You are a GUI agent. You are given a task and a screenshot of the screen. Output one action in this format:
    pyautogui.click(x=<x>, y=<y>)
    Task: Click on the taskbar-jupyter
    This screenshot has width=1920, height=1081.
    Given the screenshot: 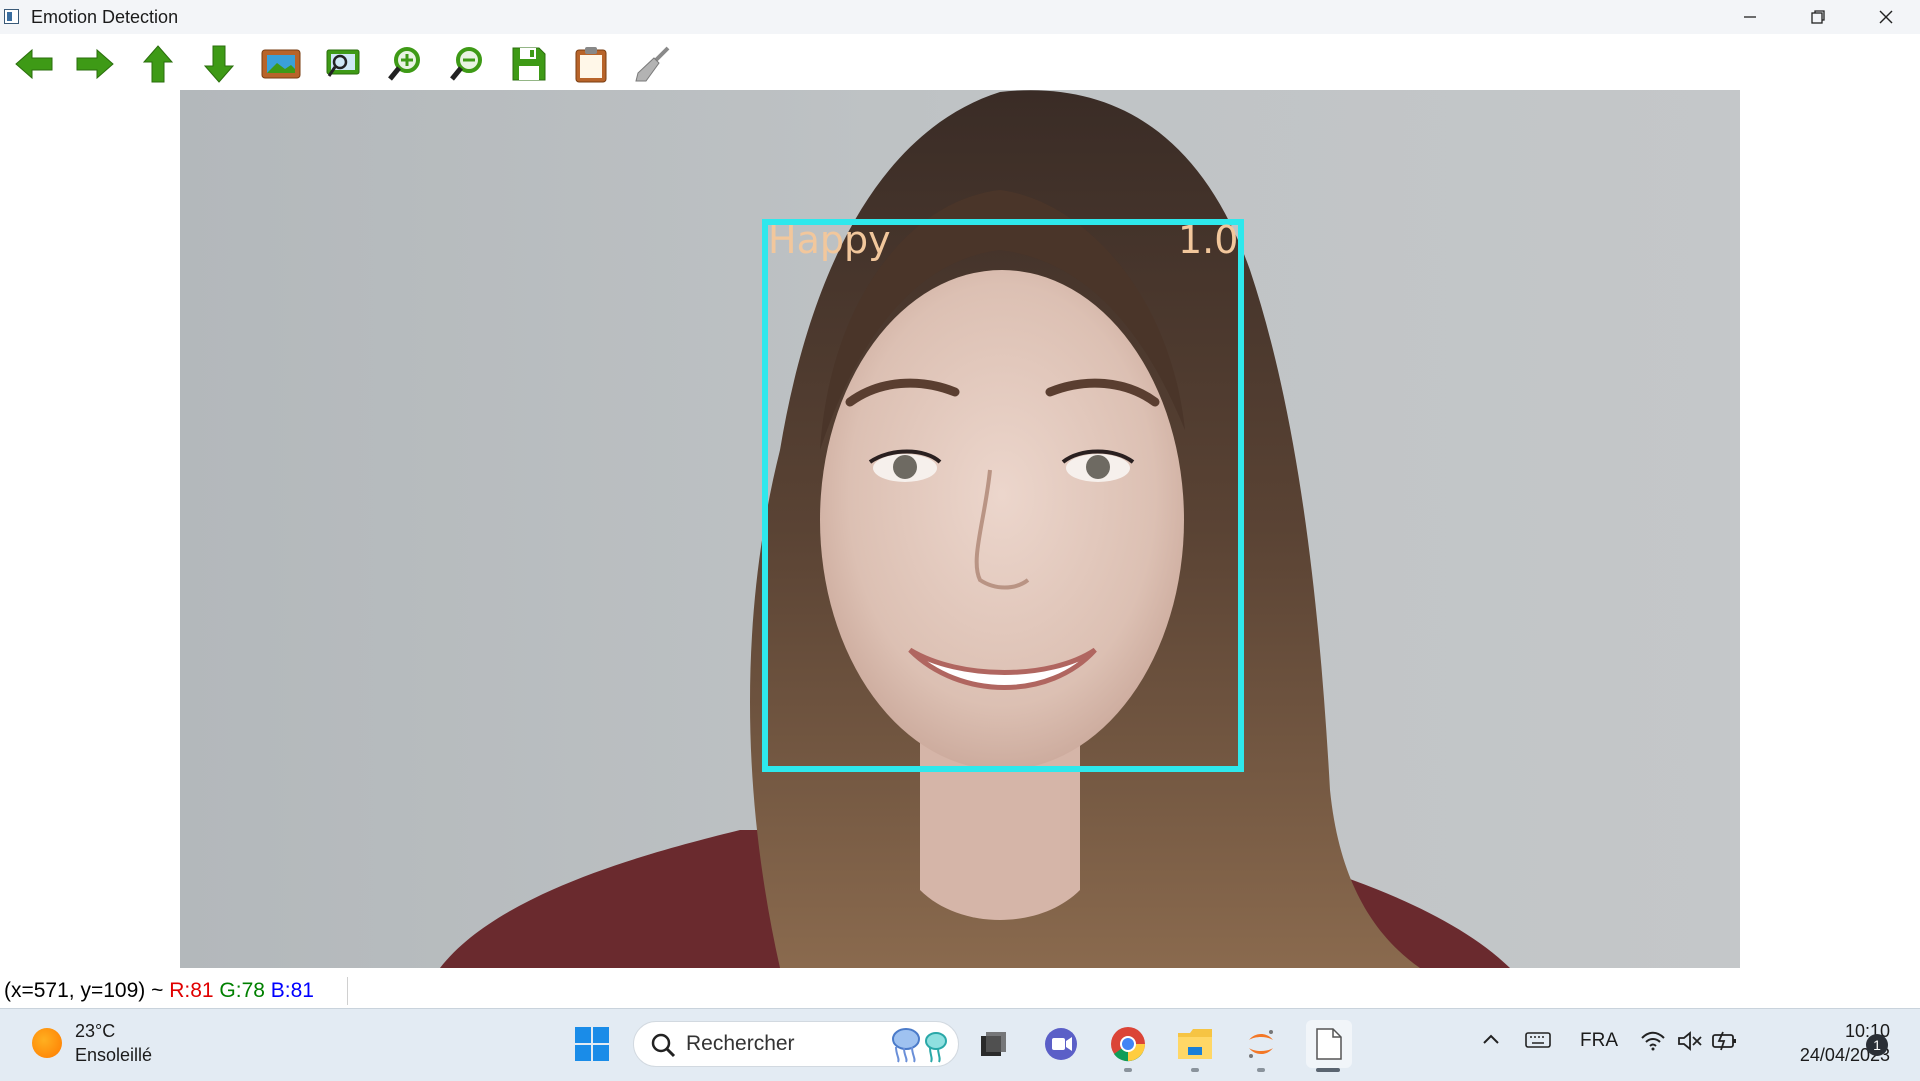 What is the action you would take?
    pyautogui.click(x=1261, y=1044)
    